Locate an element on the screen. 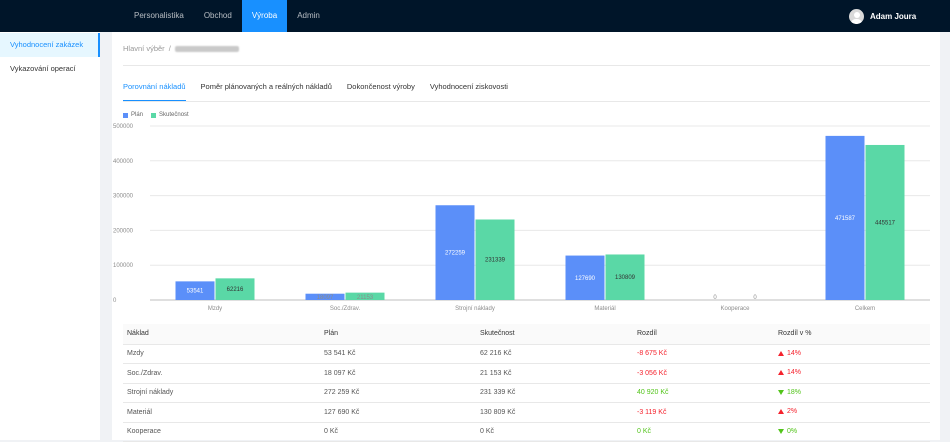  cell-plan: 53 541 Kč is located at coordinates (398, 354).